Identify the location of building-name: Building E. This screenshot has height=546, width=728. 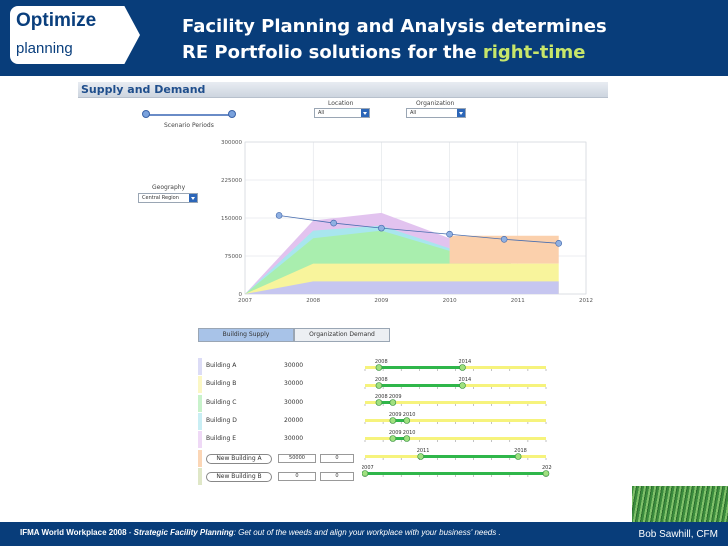
(221, 439).